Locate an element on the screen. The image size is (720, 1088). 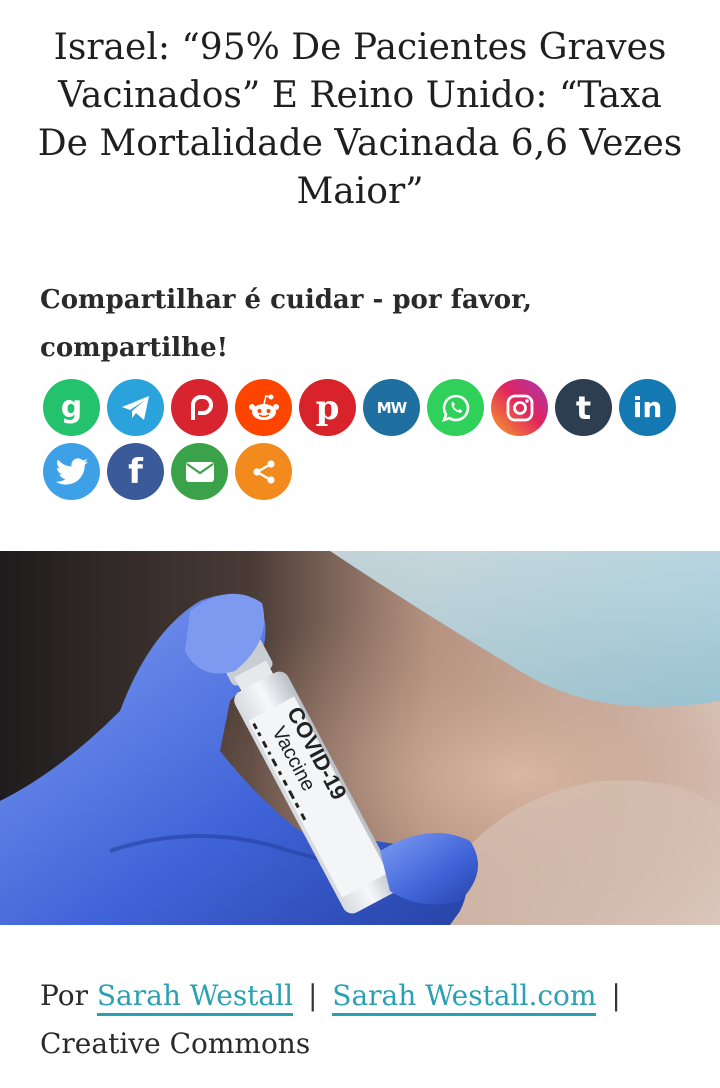
share-button-mewe: MW is located at coordinates (391, 407).